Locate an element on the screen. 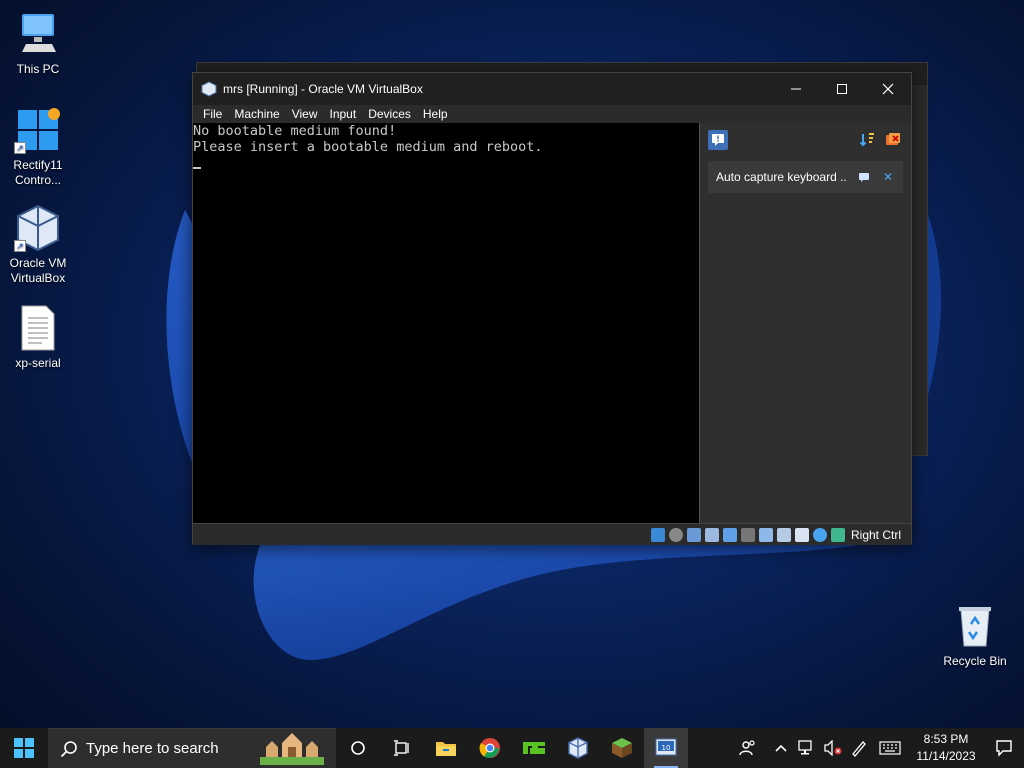 Image resolution: width=1024 pixels, height=768 pixels. notification-center-panel: Auto capture keyboard ... ✕ is located at coordinates (805, 323).